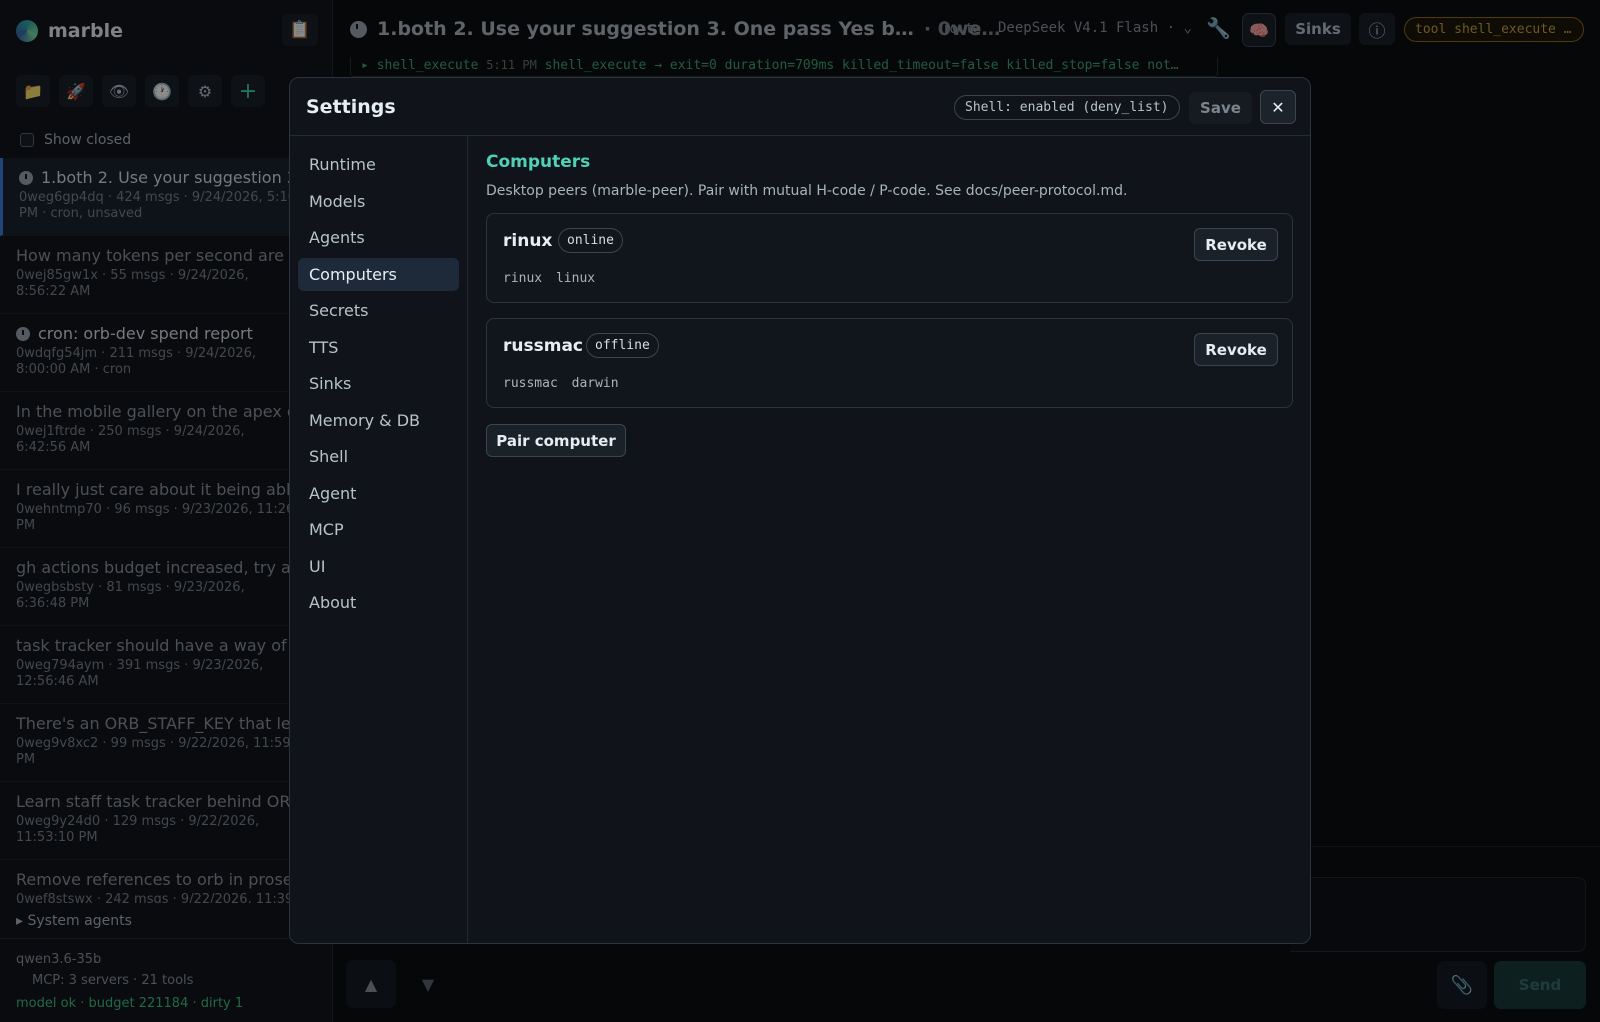 The width and height of the screenshot is (1600, 1022). I want to click on close-icon: ✕, so click(1278, 107).